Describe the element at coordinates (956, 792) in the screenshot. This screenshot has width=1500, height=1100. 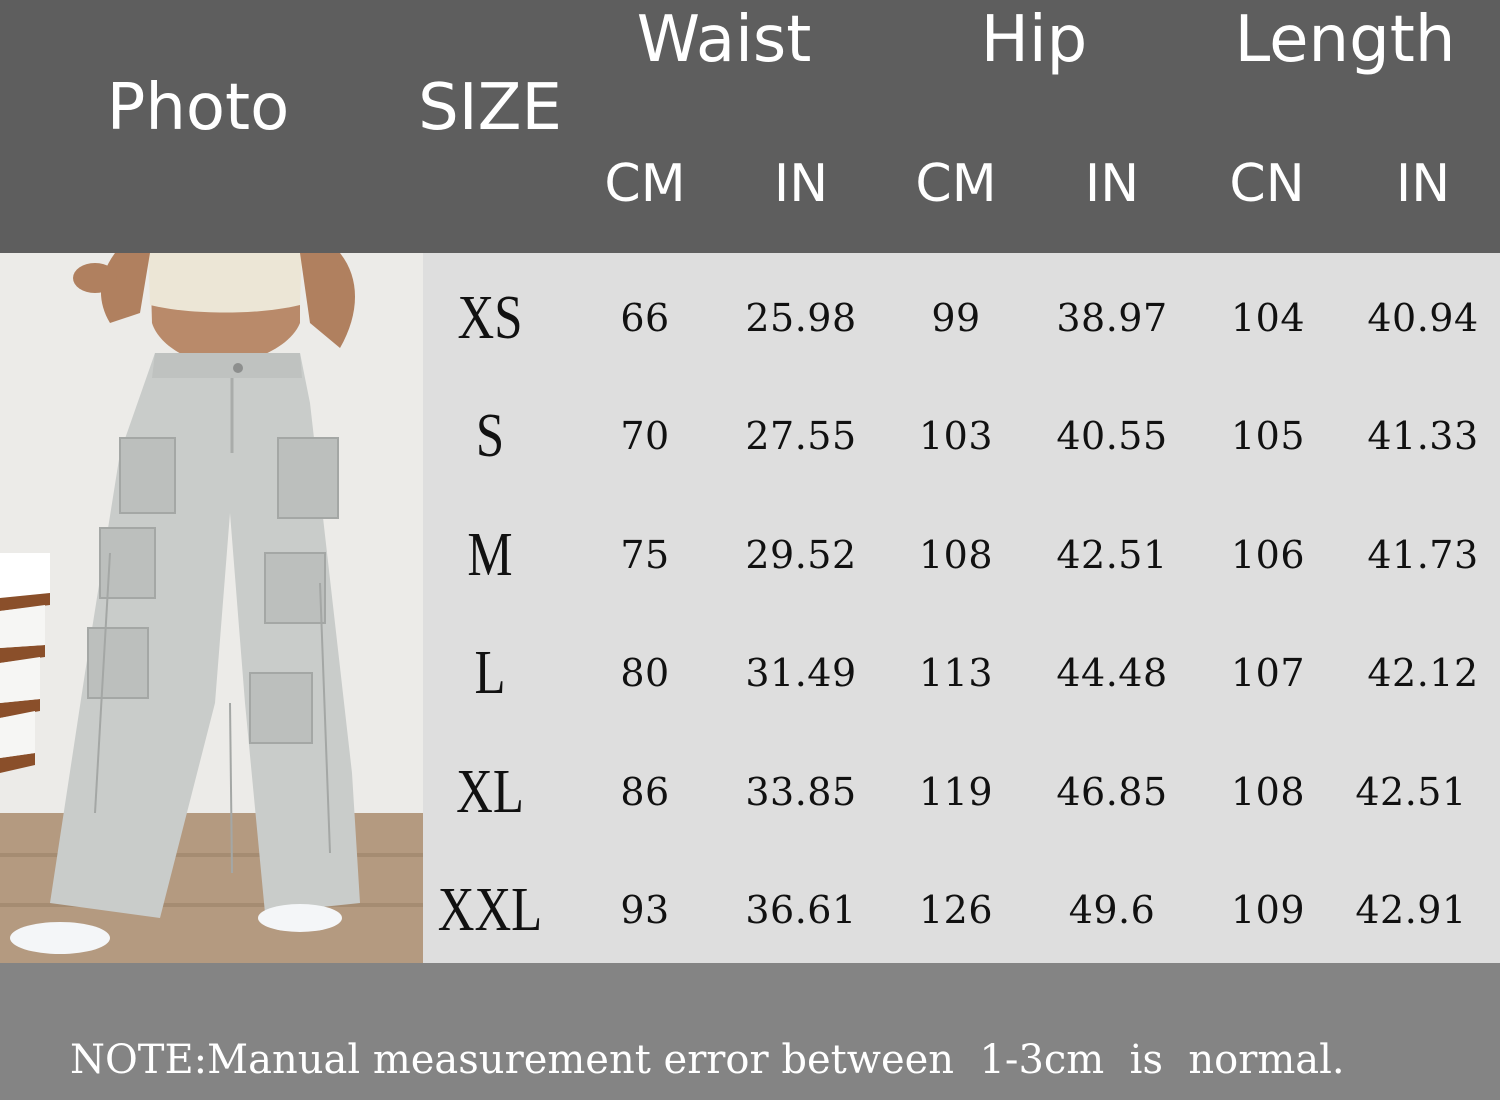
I see `table-cell: 119` at that location.